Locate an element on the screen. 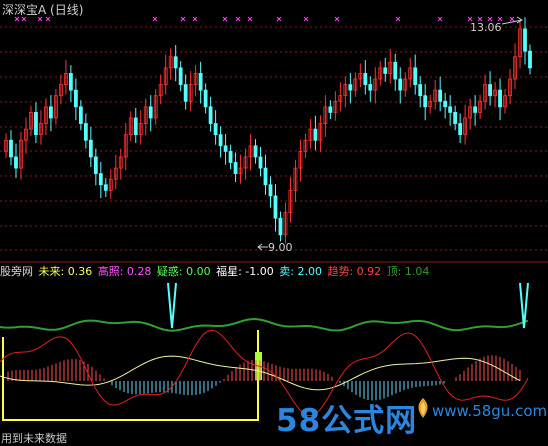 Image resolution: width=548 pixels, height=446 pixels. legend-fuxing: 福星: -1.00 is located at coordinates (245, 271).